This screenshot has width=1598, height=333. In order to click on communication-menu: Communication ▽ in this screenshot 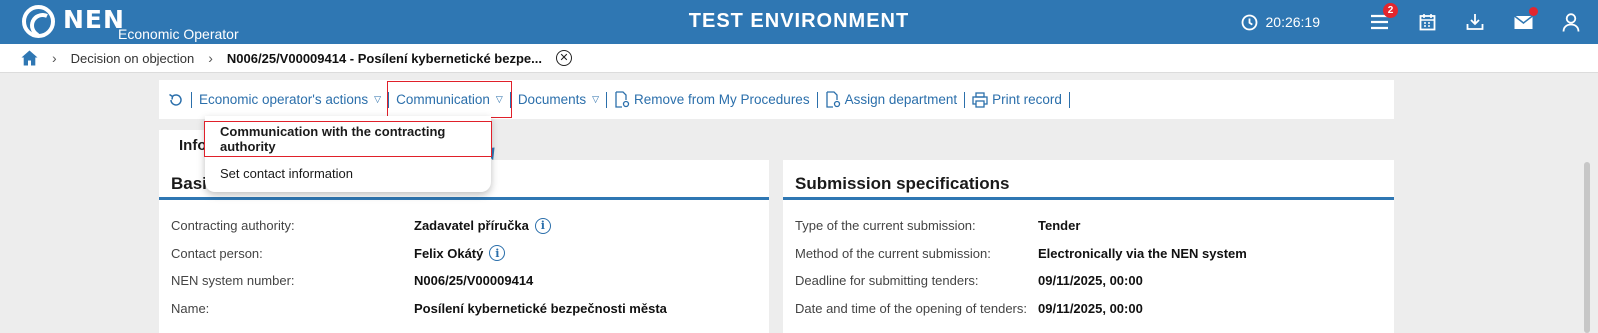, I will do `click(449, 99)`.